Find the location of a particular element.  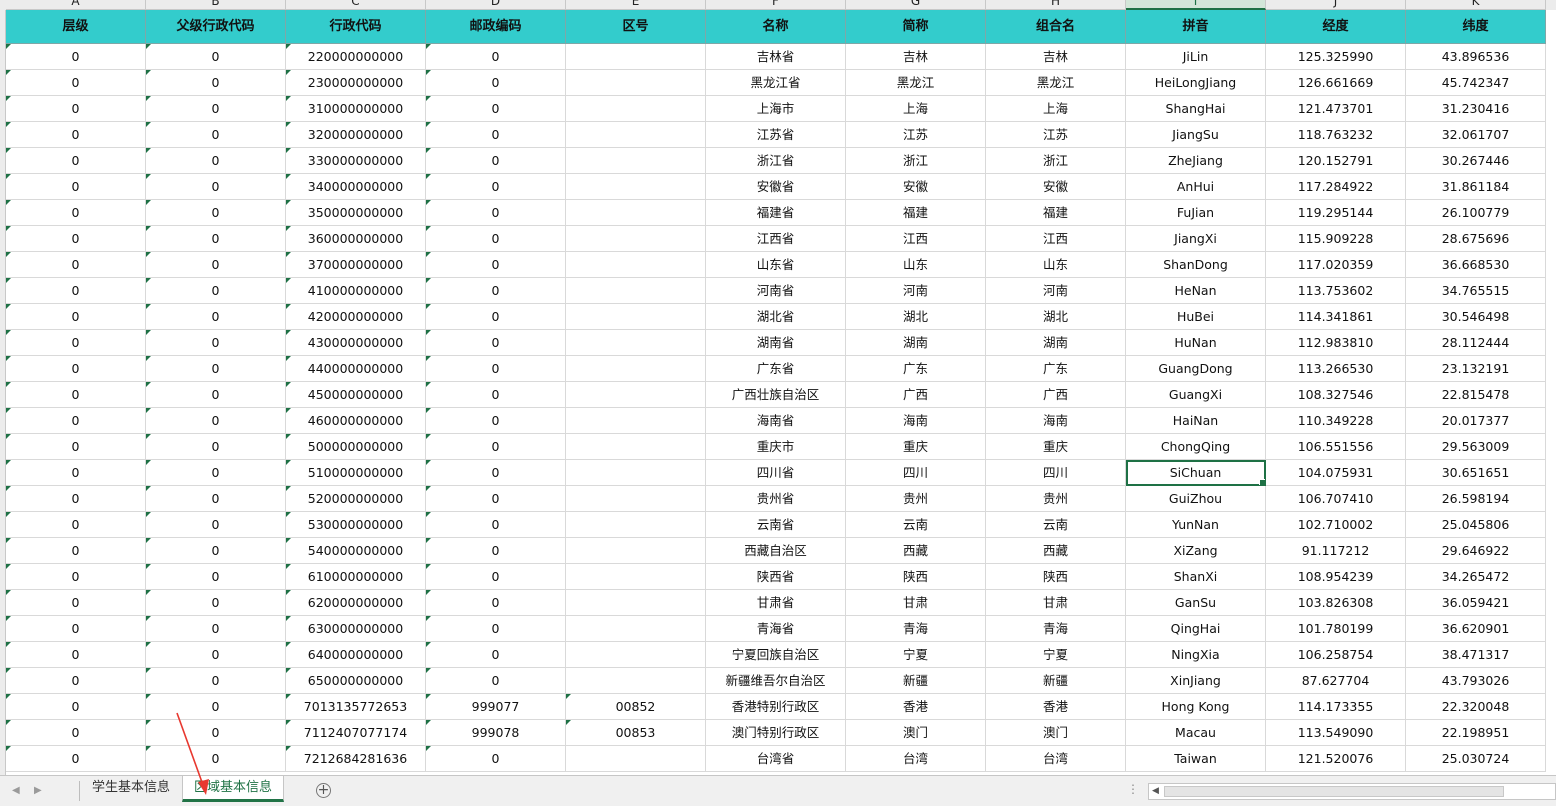

cell-name: 台湾省 is located at coordinates (776, 759).